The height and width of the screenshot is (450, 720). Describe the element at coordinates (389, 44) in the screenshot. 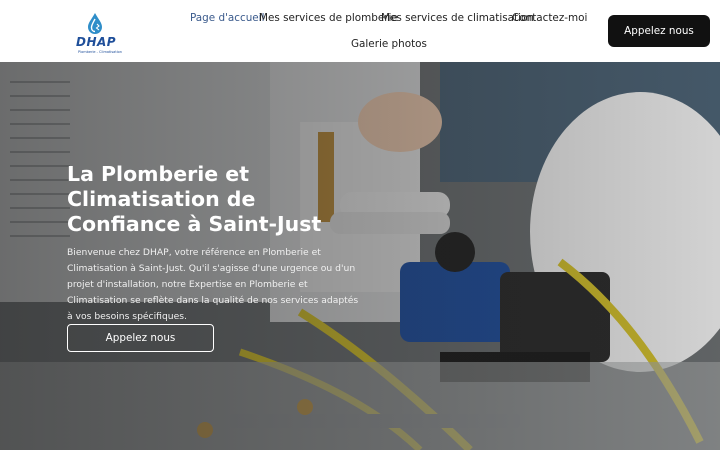

I see `nav-item-gallery: Galerie photos` at that location.